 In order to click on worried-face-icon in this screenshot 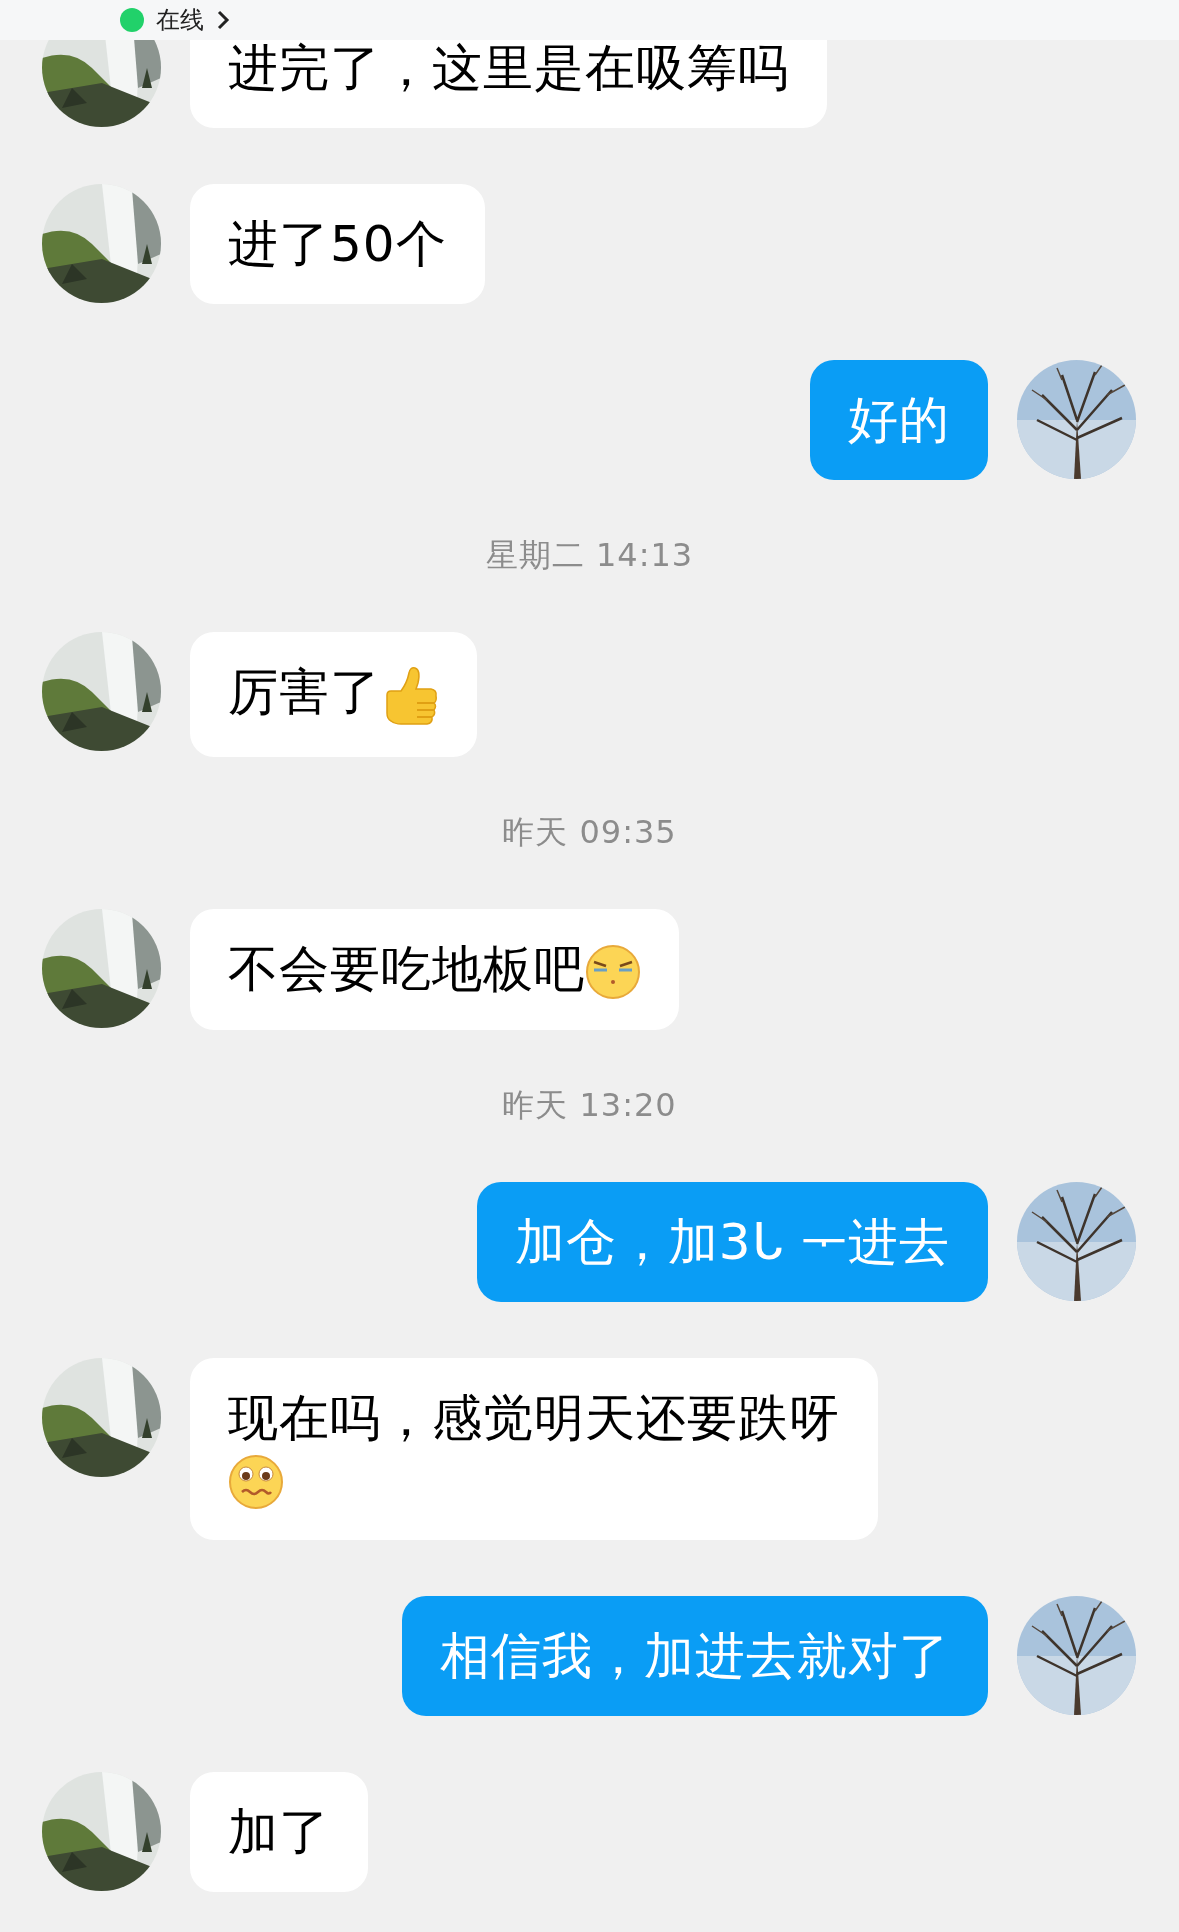, I will do `click(256, 1481)`.